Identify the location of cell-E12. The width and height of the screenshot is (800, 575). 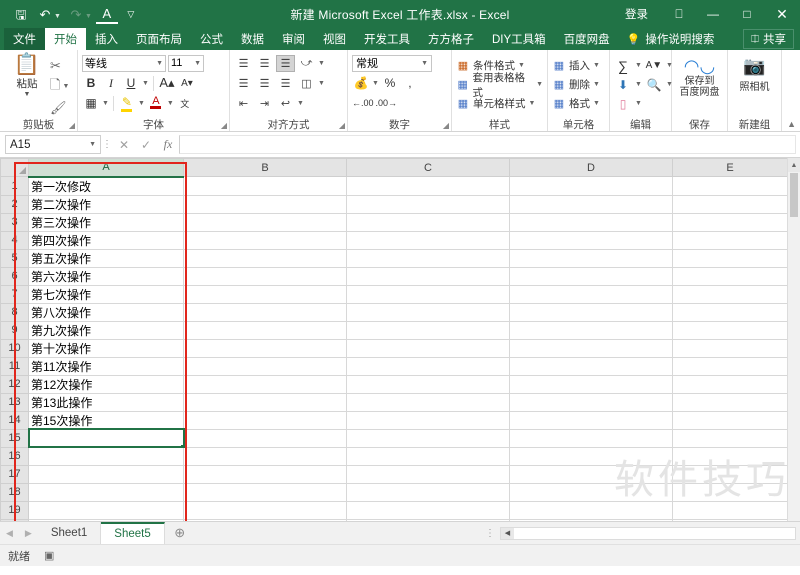
(730, 384).